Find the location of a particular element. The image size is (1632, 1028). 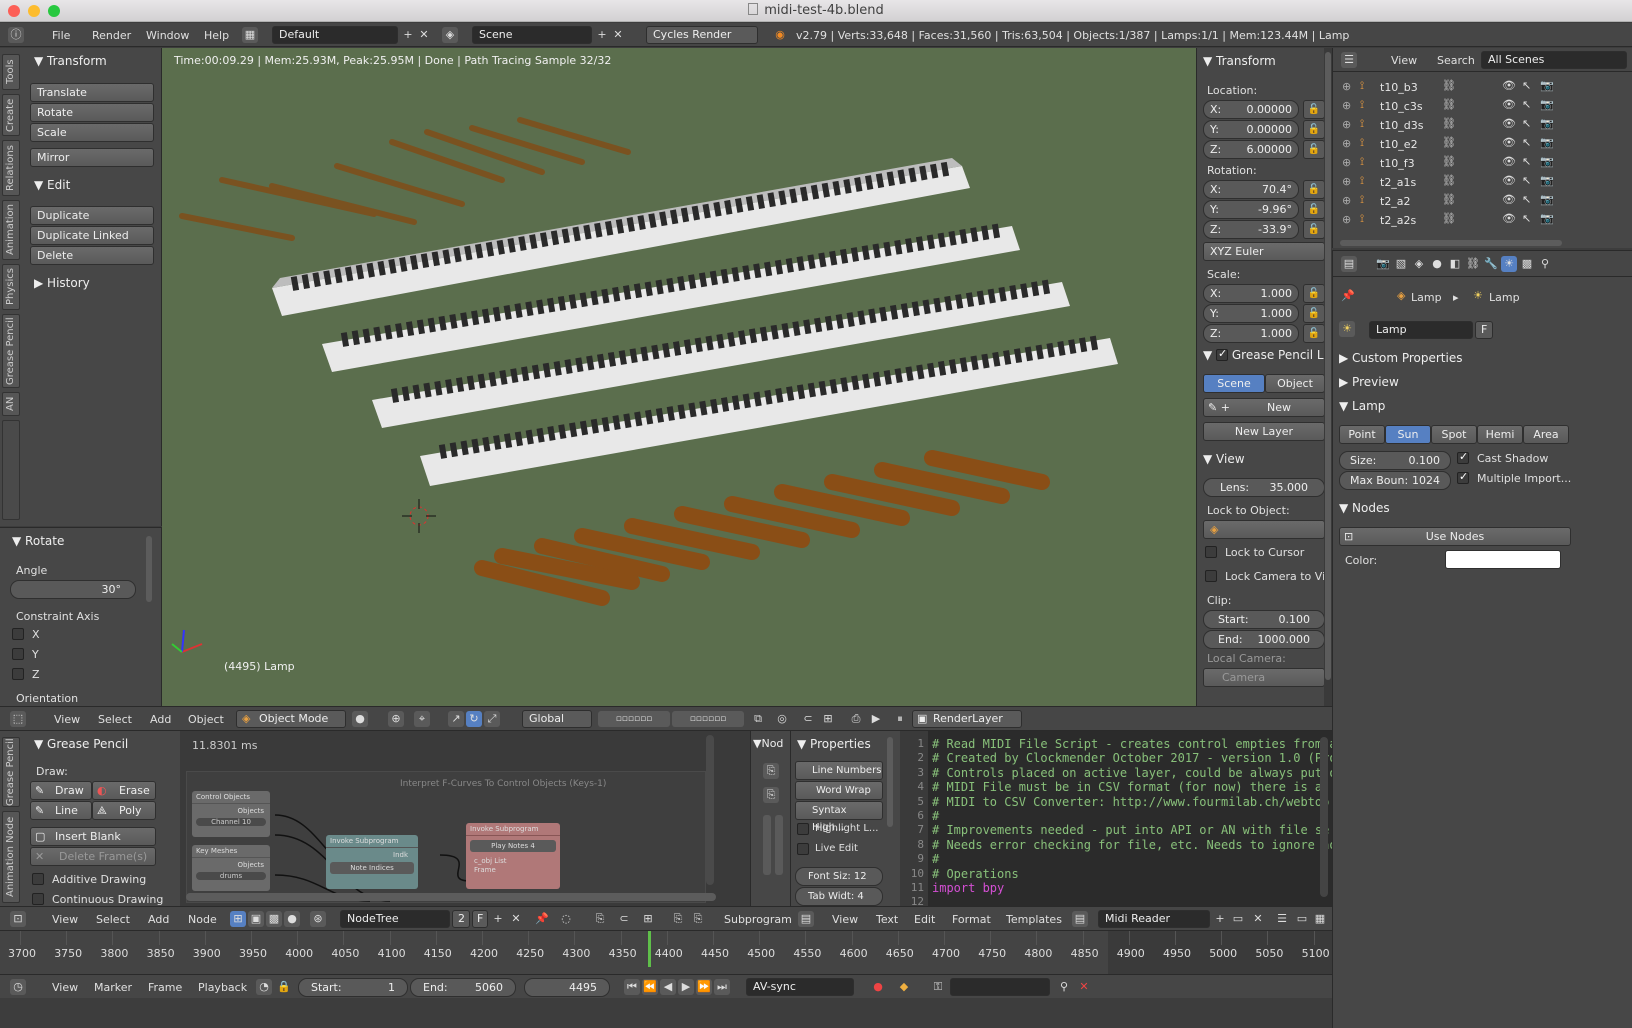

node-menu-select: Select is located at coordinates (113, 919).